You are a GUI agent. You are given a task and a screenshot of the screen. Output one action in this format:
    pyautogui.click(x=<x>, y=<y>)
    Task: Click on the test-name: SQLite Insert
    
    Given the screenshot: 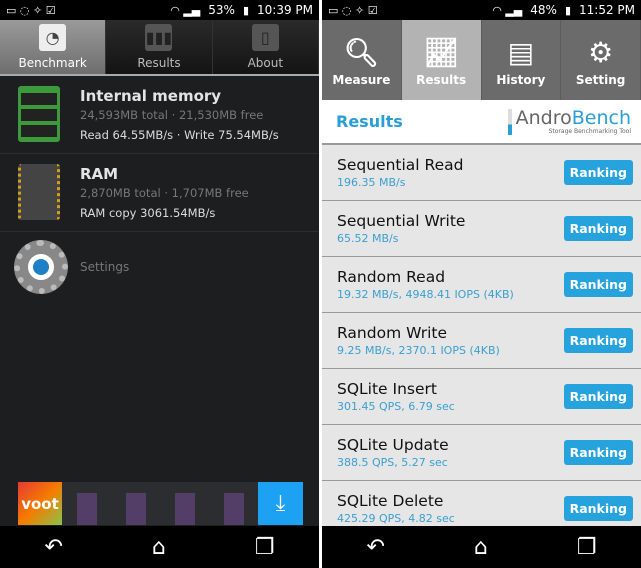 What is the action you would take?
    pyautogui.click(x=387, y=388)
    